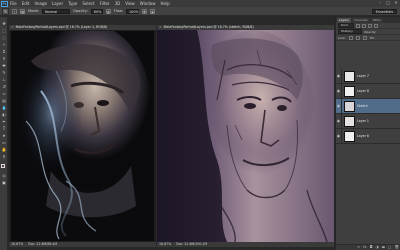  What do you see at coordinates (4, 121) in the screenshot?
I see `pen-tool-icon: ✒` at bounding box center [4, 121].